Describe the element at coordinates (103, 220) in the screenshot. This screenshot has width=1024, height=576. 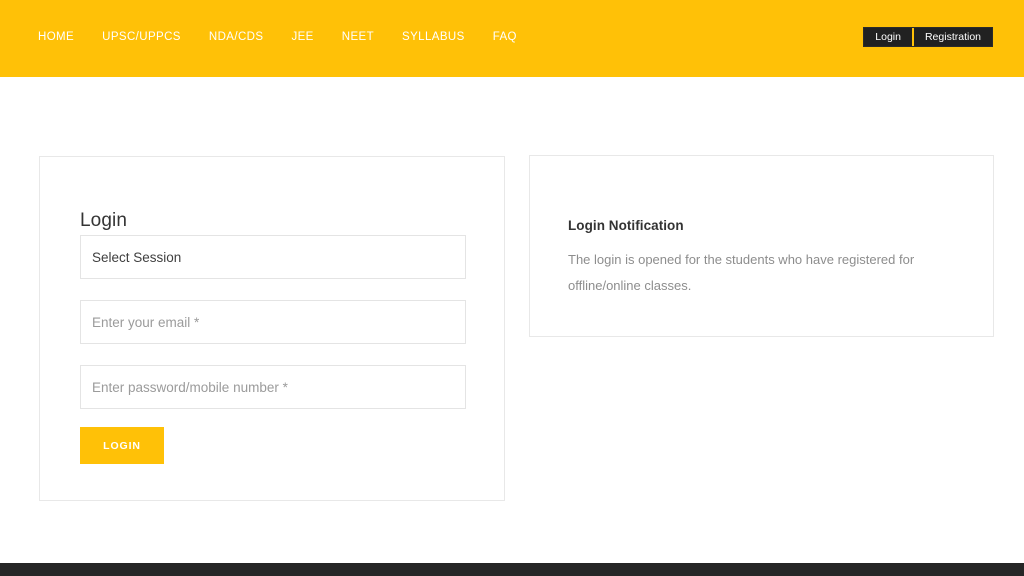
I see `login-card-title: Login` at that location.